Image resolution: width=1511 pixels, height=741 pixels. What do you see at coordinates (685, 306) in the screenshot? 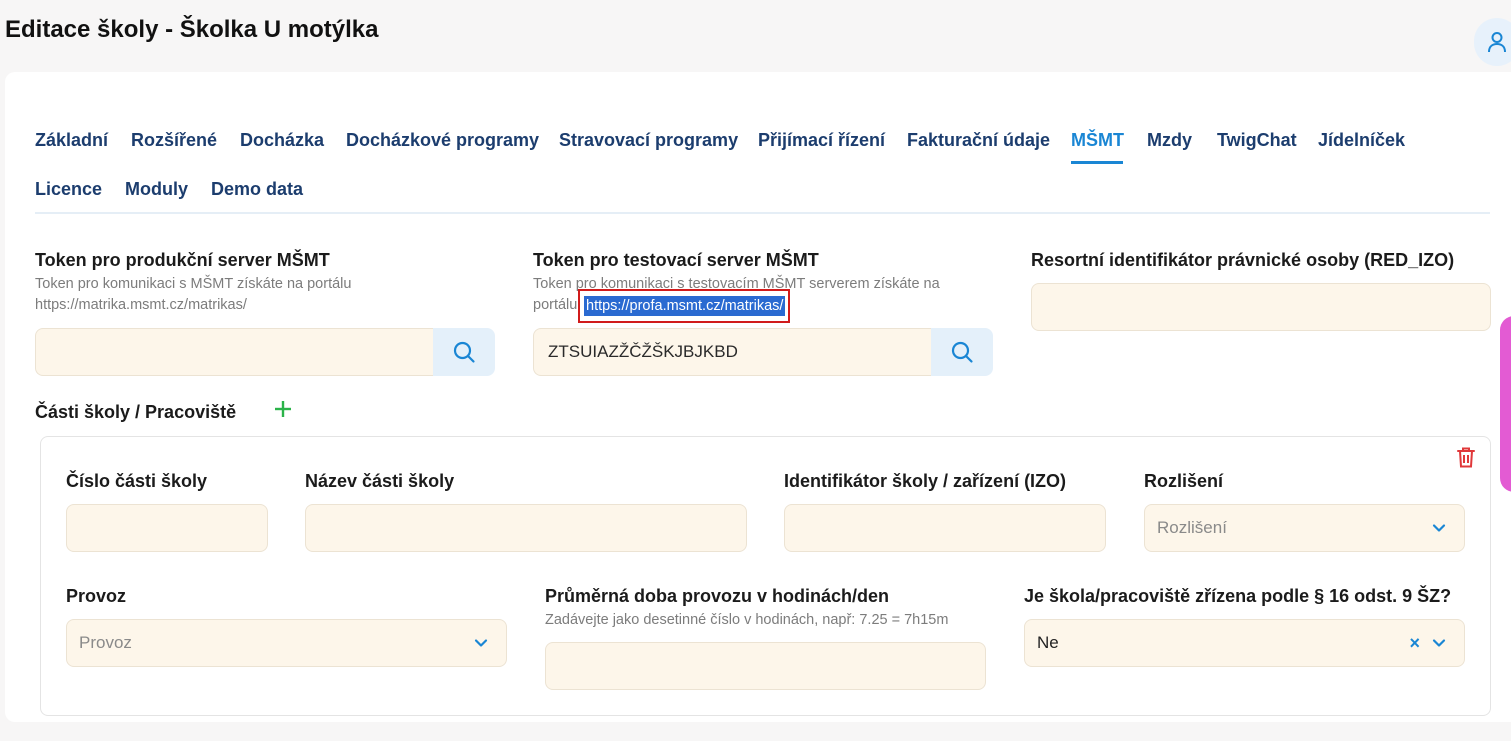
I see `test-token-help-link: https://profa.msmt.cz/matrikas/` at bounding box center [685, 306].